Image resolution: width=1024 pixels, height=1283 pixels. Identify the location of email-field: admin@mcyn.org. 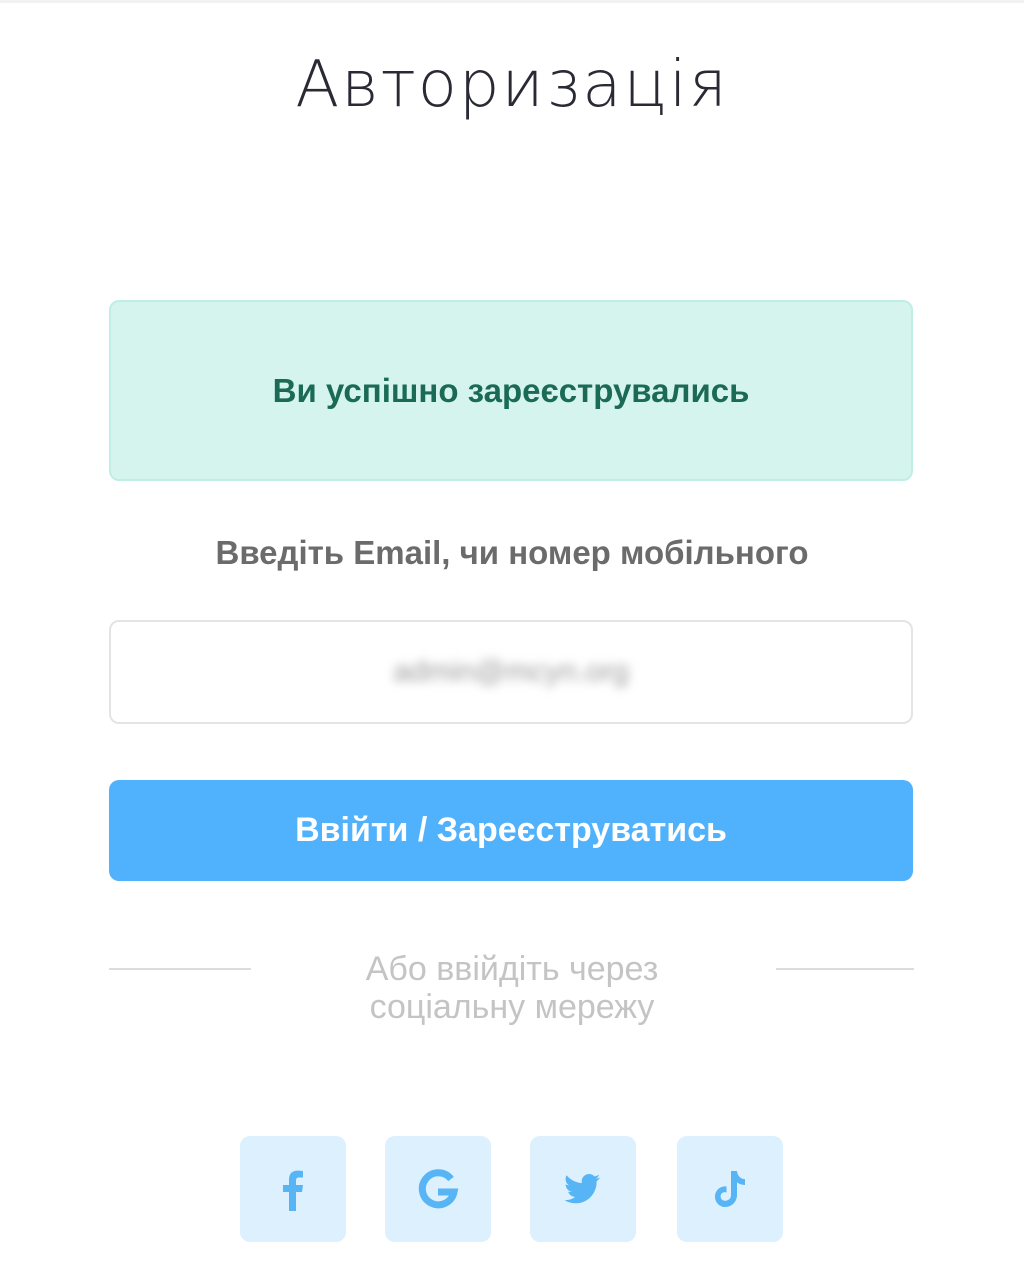
(511, 672).